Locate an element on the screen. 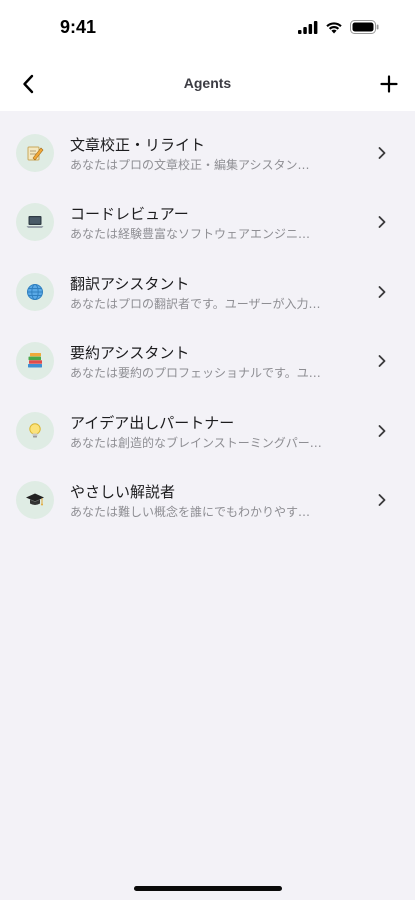 This screenshot has width=415, height=900. agent-title: 文章校正・リライト is located at coordinates (138, 145).